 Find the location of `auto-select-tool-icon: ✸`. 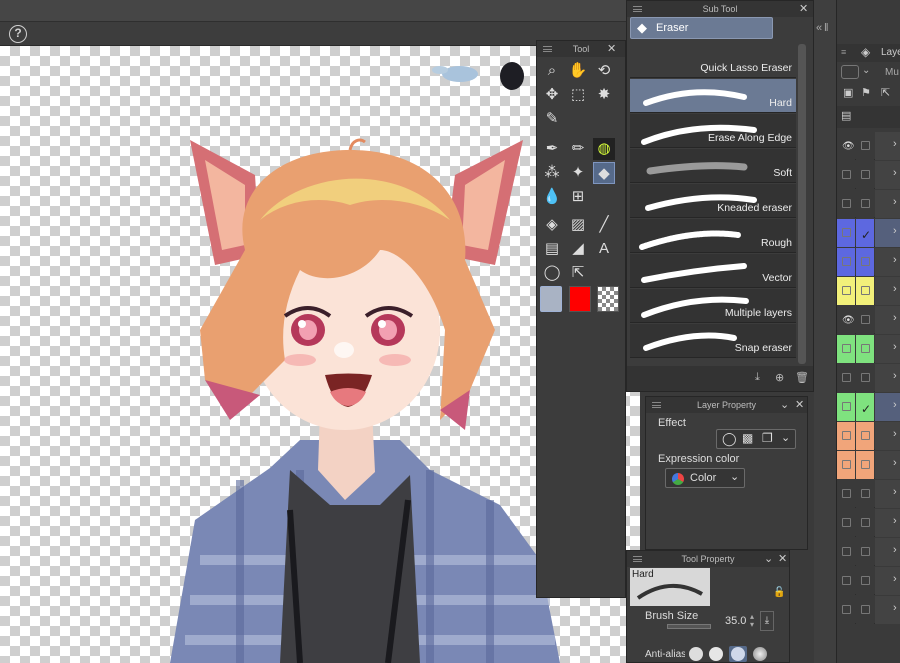

auto-select-tool-icon: ✸ is located at coordinates (604, 95).